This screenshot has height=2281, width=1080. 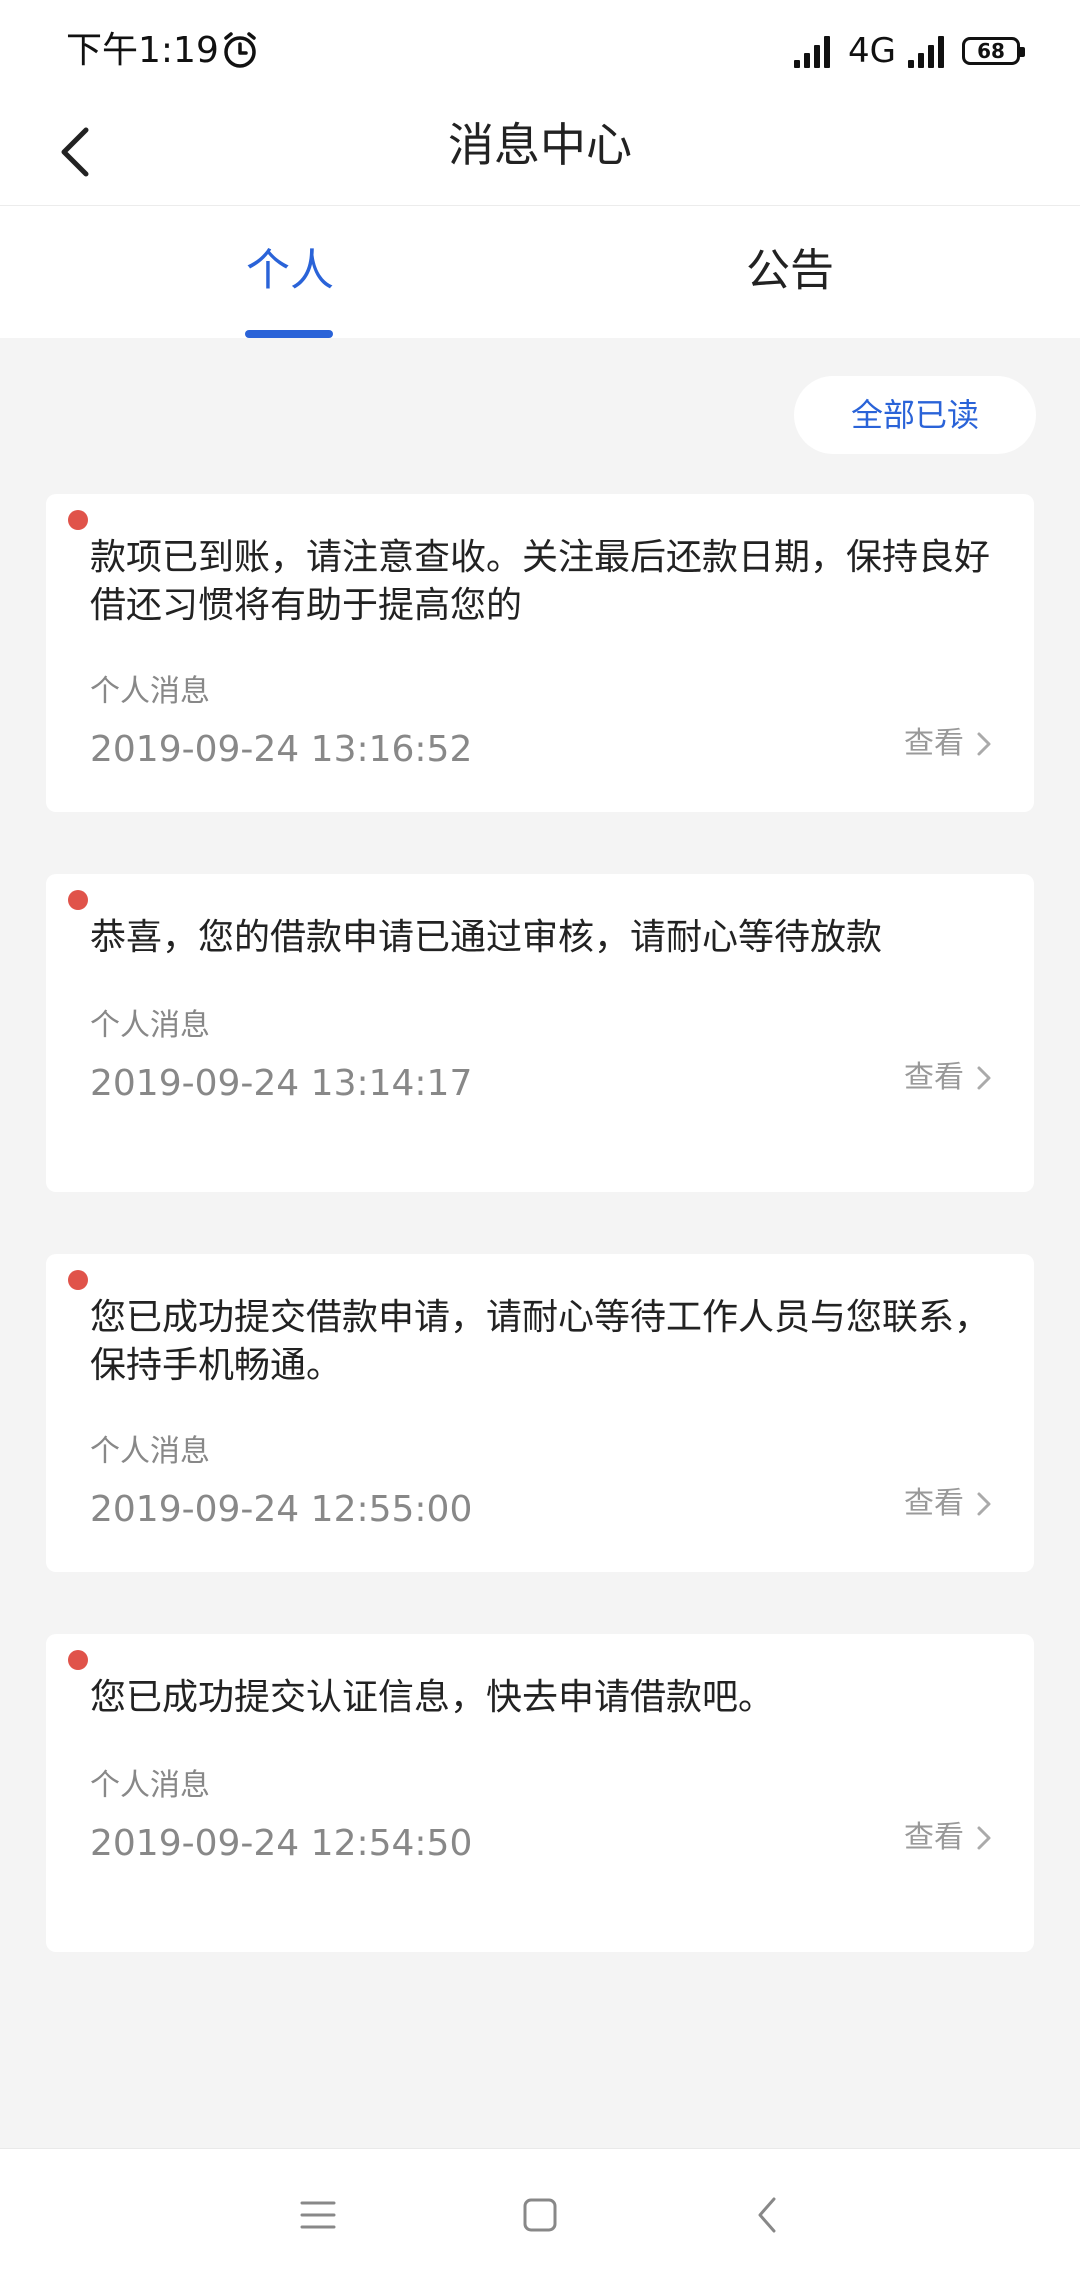 I want to click on tab-personal: 个人, so click(x=290, y=272).